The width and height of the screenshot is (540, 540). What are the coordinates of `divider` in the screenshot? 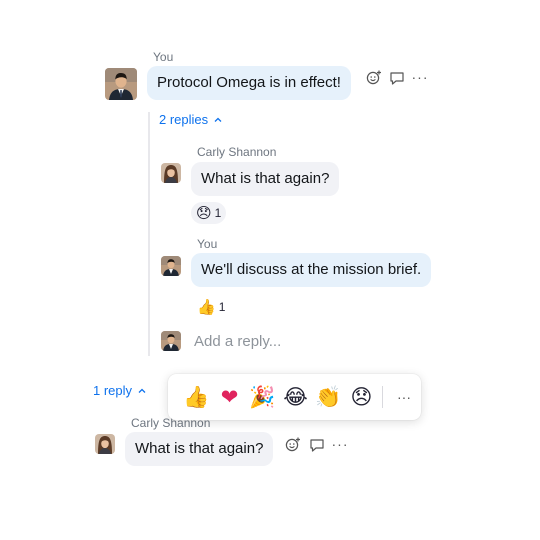 It's located at (382, 397).